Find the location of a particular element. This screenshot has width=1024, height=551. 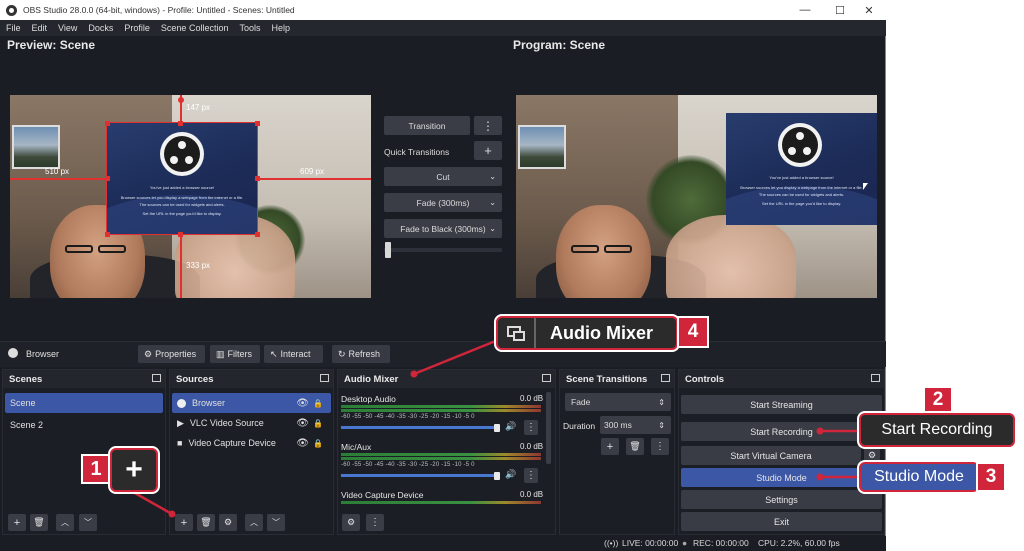

duration-spinbox: 300 ms ⇕ is located at coordinates (635, 425).